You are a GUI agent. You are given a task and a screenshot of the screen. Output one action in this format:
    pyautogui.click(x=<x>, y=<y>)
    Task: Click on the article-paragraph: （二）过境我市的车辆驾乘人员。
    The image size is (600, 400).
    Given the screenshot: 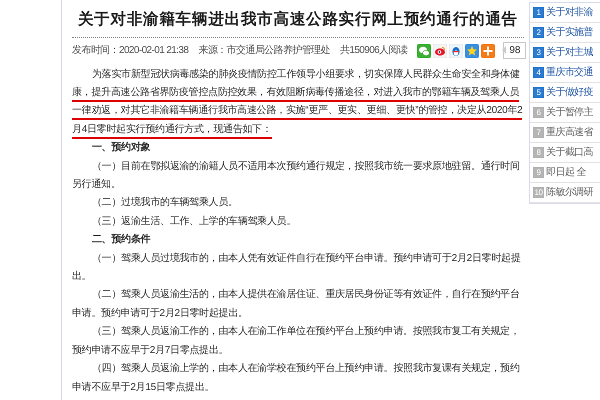 What is the action you would take?
    pyautogui.click(x=165, y=203)
    